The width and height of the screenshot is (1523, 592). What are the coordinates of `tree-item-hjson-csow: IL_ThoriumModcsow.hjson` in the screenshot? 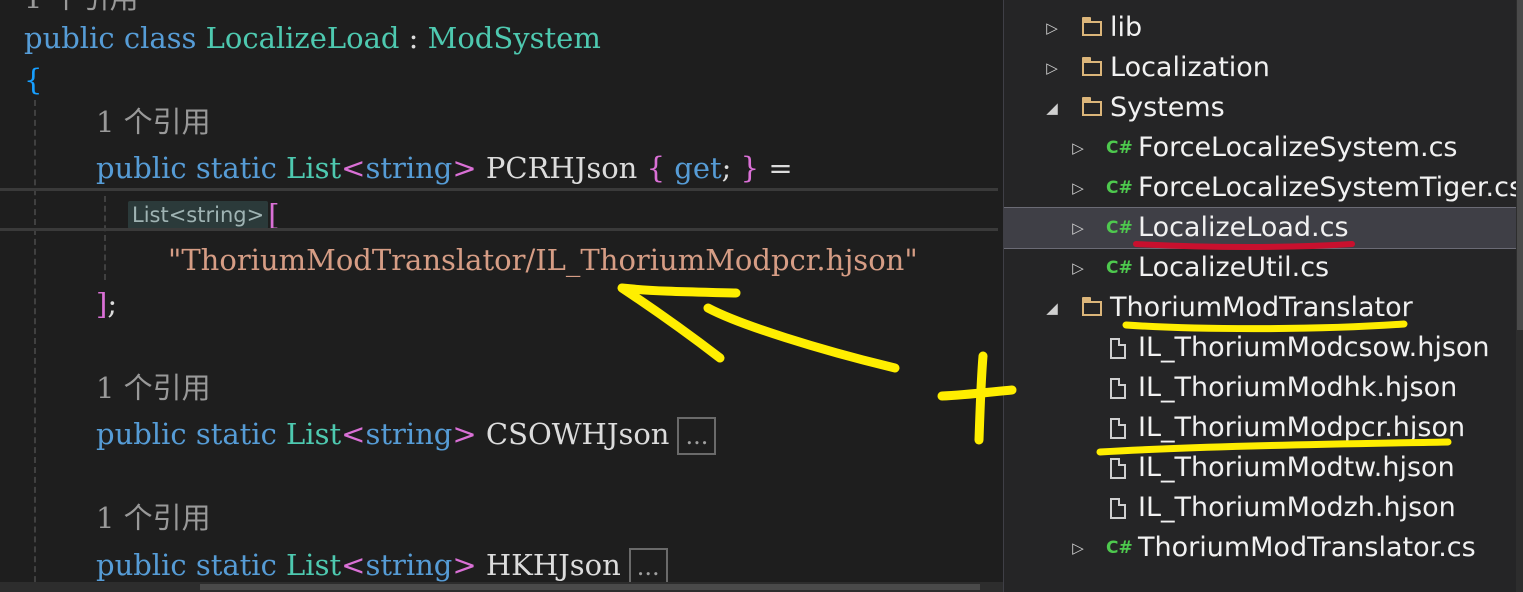 It's located at (1260, 348).